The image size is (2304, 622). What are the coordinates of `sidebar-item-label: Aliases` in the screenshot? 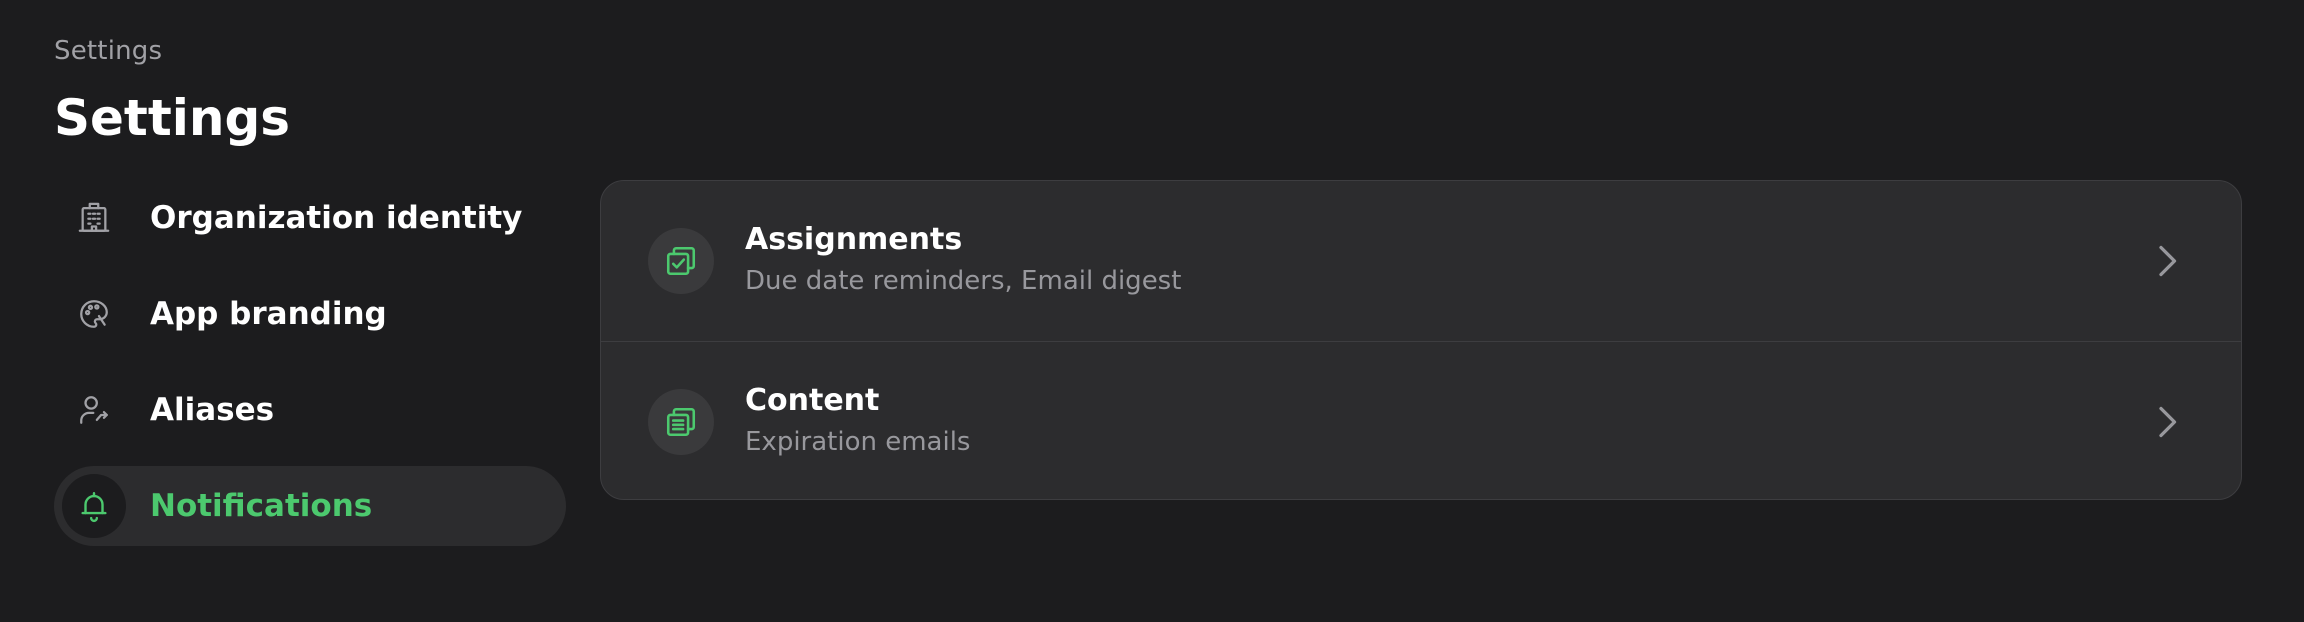 It's located at (212, 410).